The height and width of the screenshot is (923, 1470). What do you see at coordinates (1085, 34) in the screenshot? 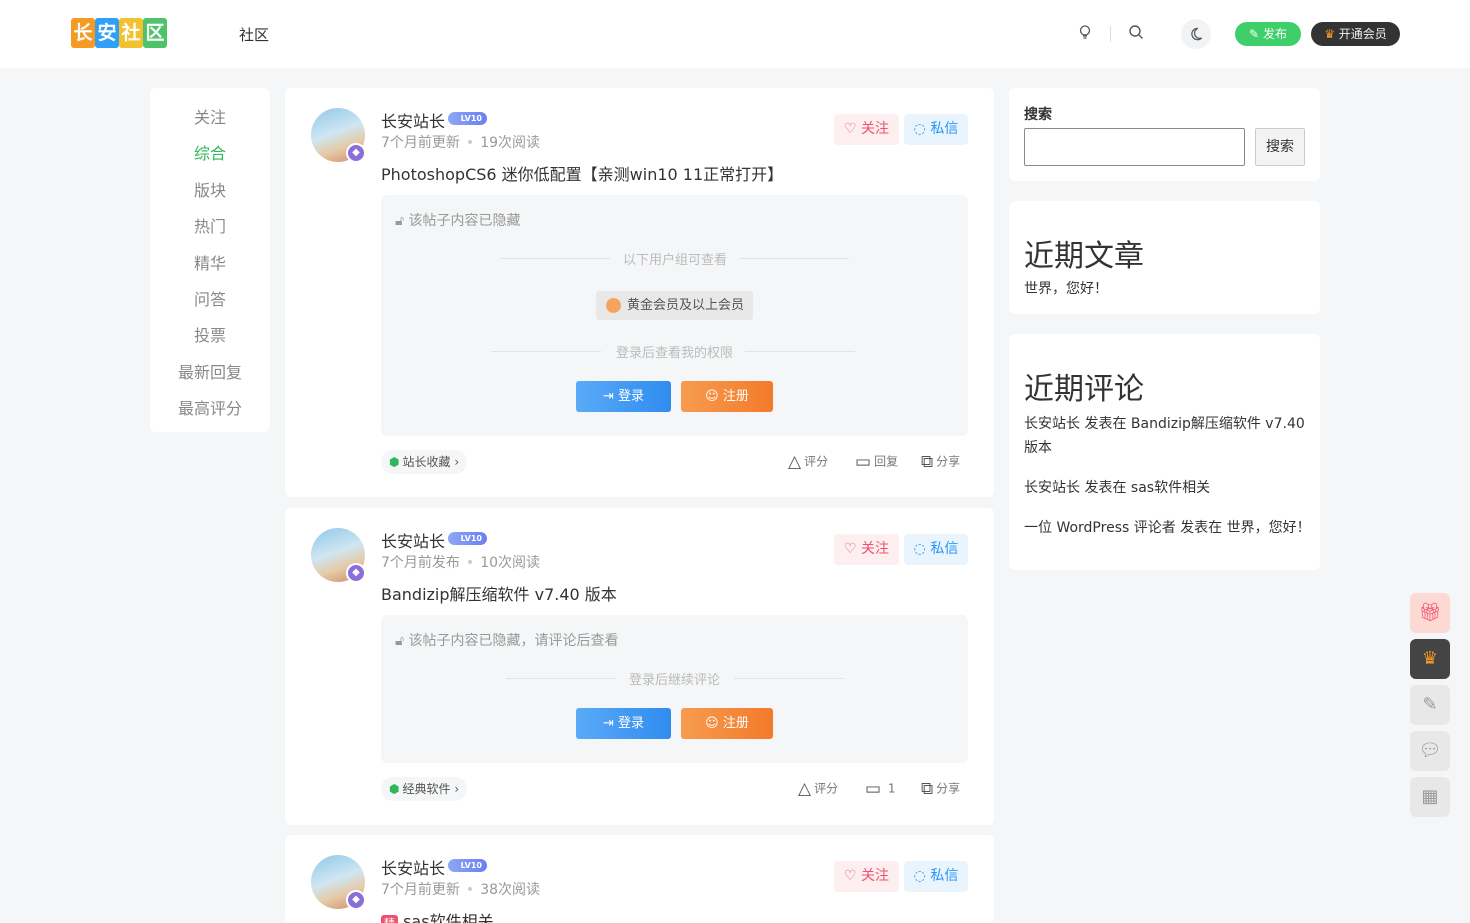
I see `lightbulb-icon` at bounding box center [1085, 34].